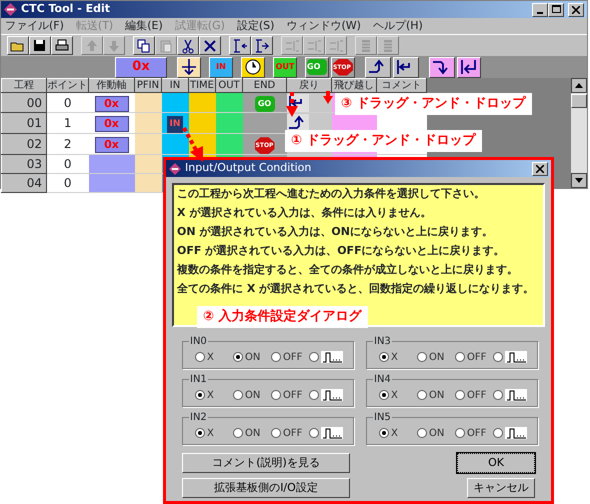 The height and width of the screenshot is (504, 590). Describe the element at coordinates (144, 45) in the screenshot. I see `copy-icon` at that location.